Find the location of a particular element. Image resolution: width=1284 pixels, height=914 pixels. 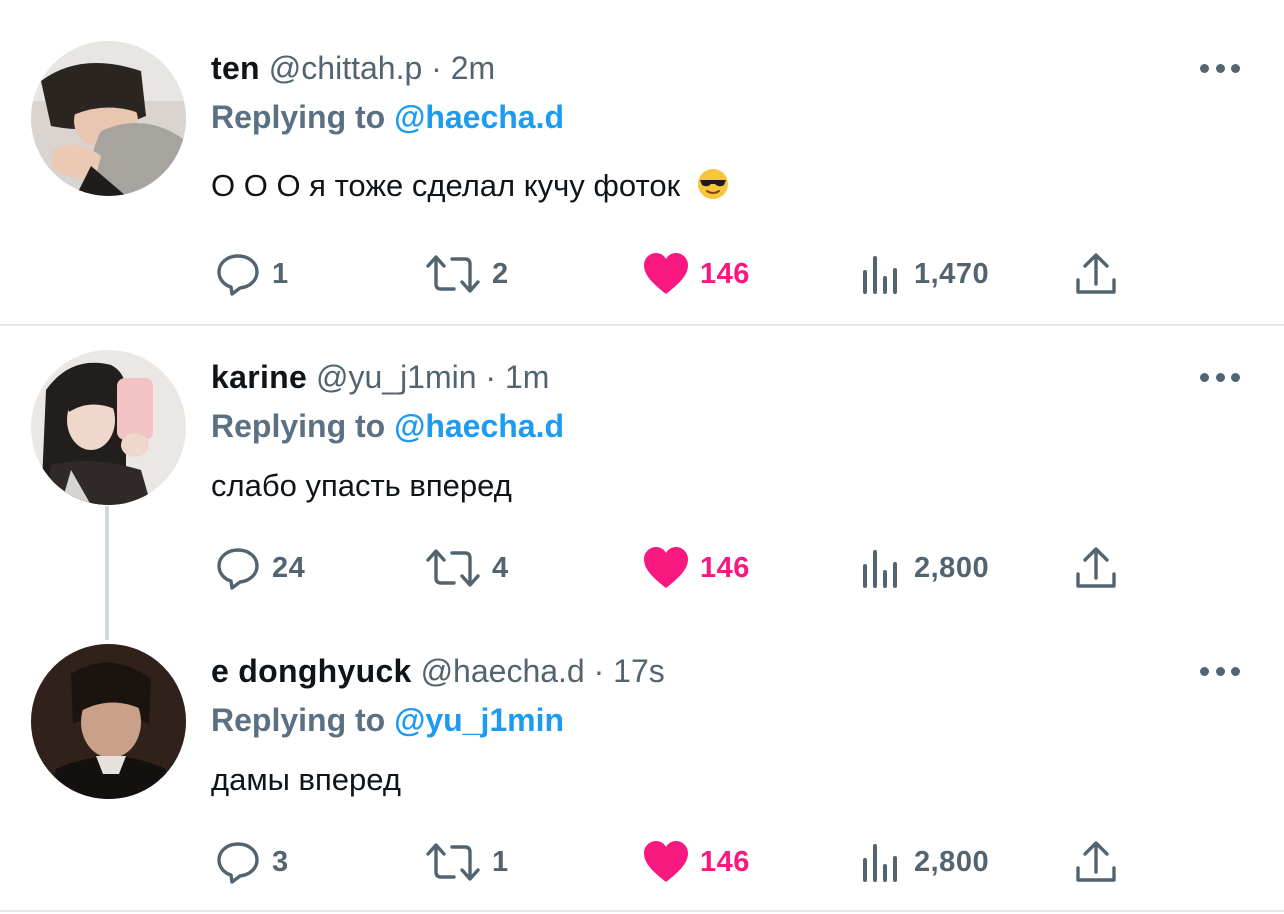

tweet-text-content: слабо упасть вперед is located at coordinates (361, 485).